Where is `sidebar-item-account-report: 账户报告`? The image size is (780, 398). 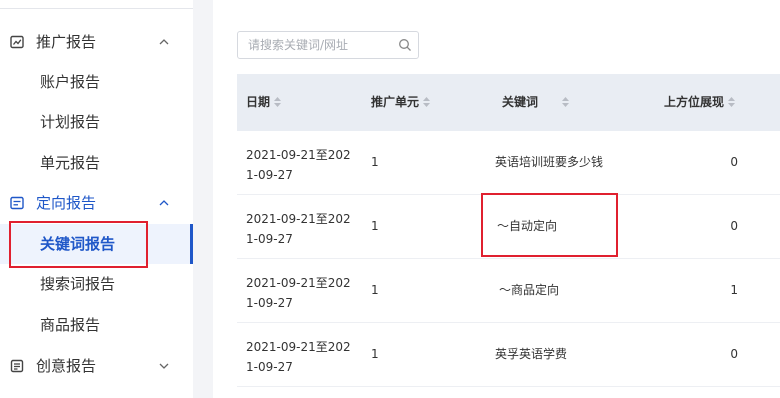 sidebar-item-account-report: 账户报告 is located at coordinates (96, 82).